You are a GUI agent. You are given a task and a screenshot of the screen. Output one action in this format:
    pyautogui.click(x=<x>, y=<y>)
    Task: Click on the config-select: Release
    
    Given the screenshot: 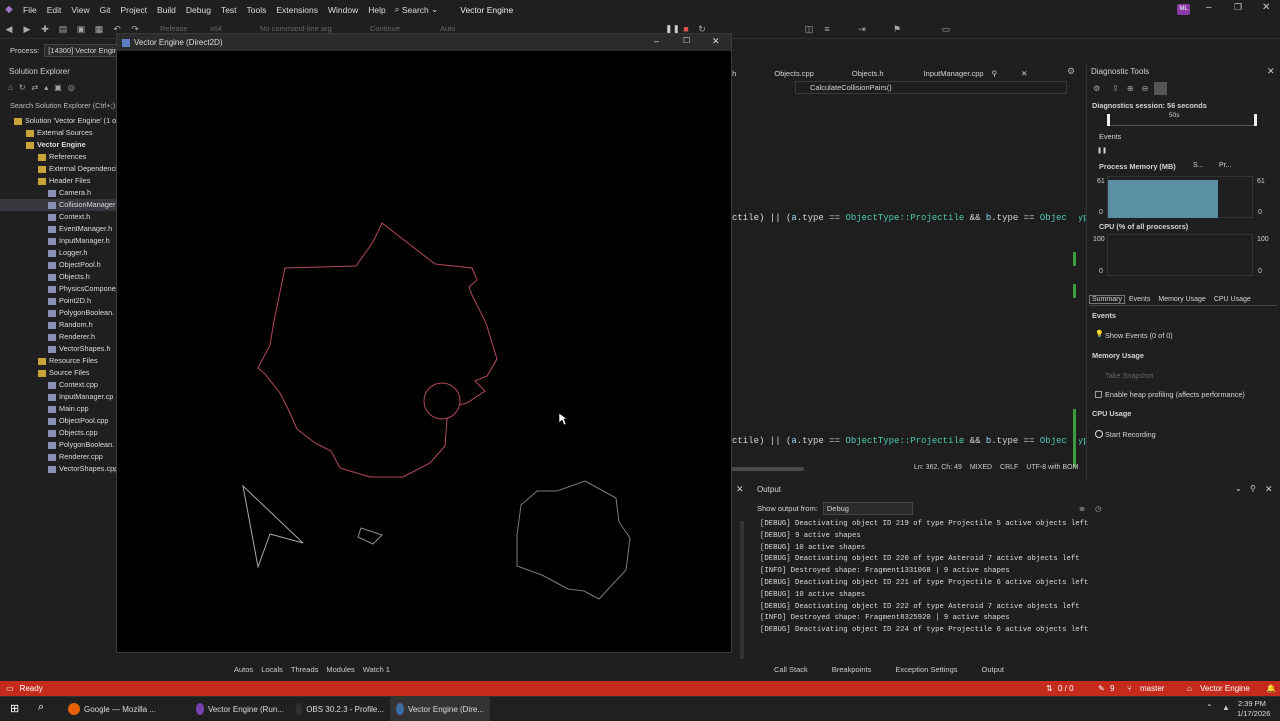 What is the action you would take?
    pyautogui.click(x=185, y=28)
    